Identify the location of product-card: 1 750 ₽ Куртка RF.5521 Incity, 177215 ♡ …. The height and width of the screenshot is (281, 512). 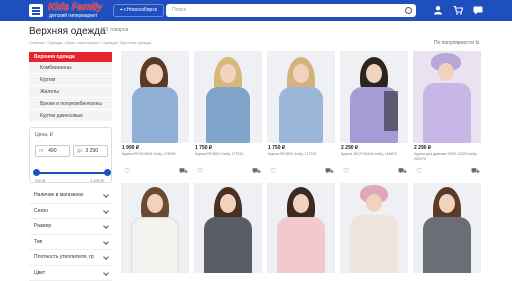
(301, 116).